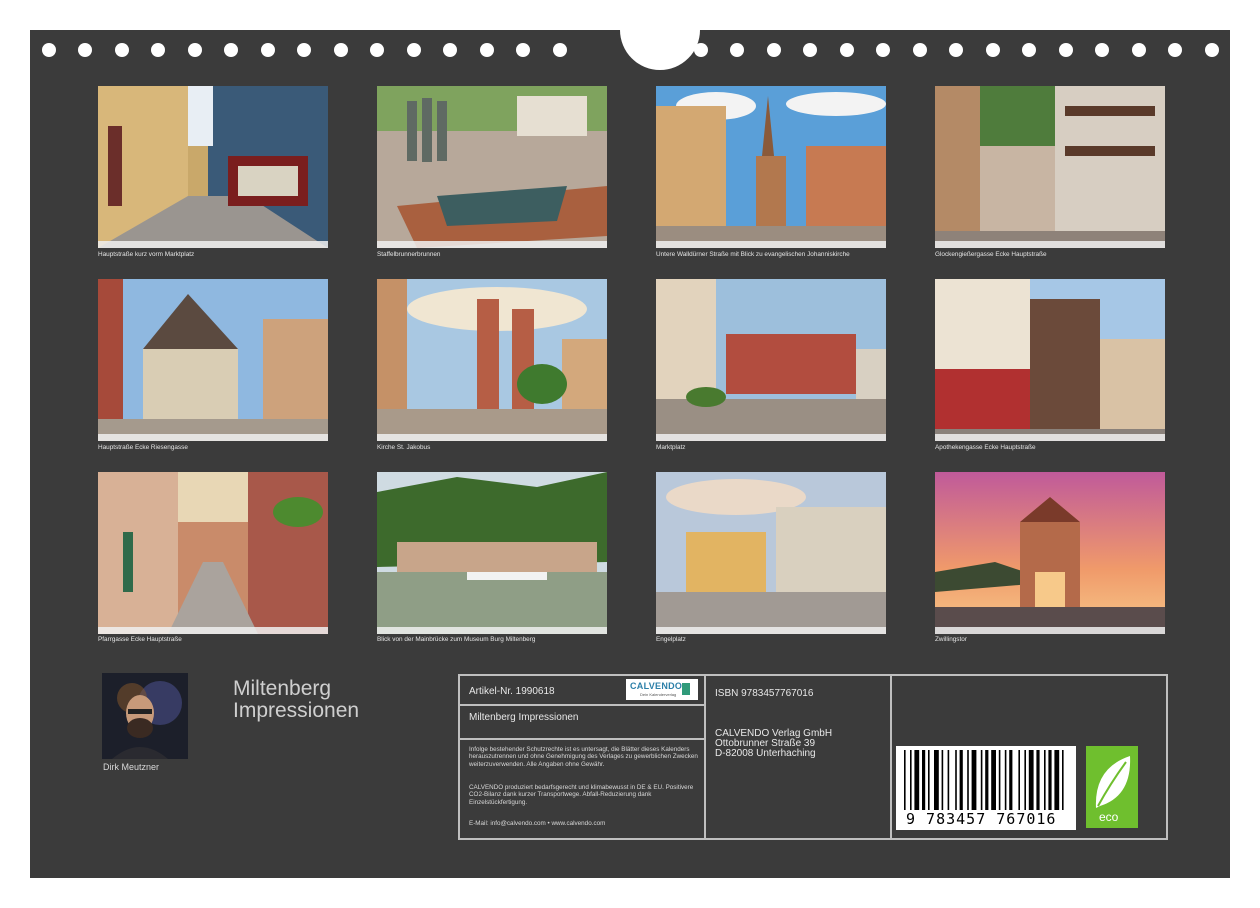  I want to click on calendar-title-line2: Impressionen, so click(296, 710).